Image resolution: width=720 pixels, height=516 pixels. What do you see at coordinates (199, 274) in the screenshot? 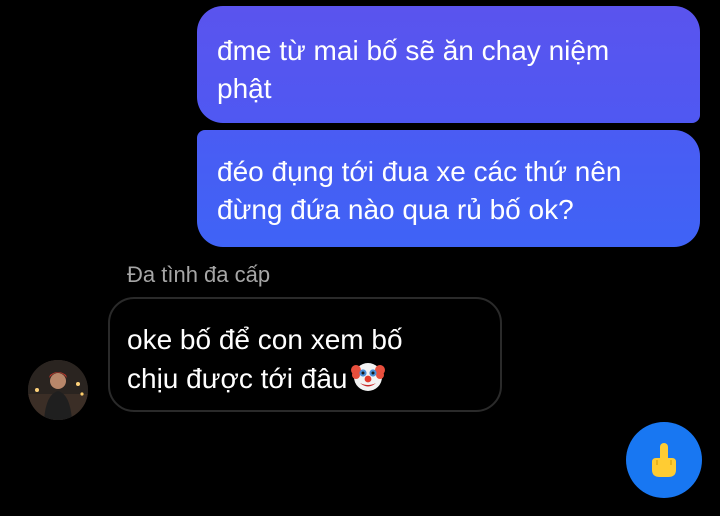
I see `sender-name: Đa tình đa cấp` at bounding box center [199, 274].